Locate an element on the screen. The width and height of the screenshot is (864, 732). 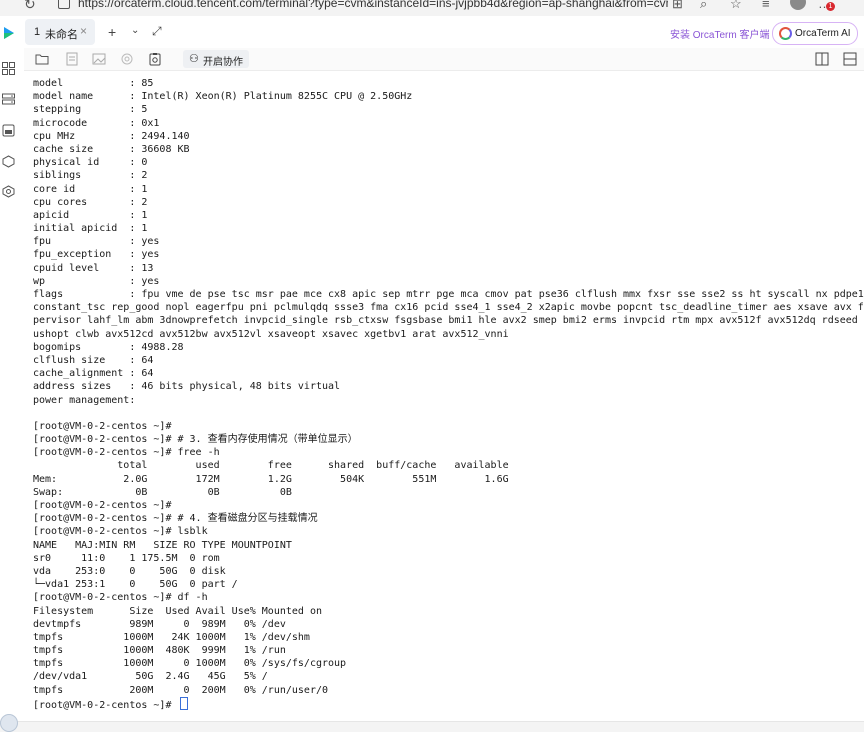
terminal-line: [root@VM-0-2-centos ~]# df -h is located at coordinates (448, 597).